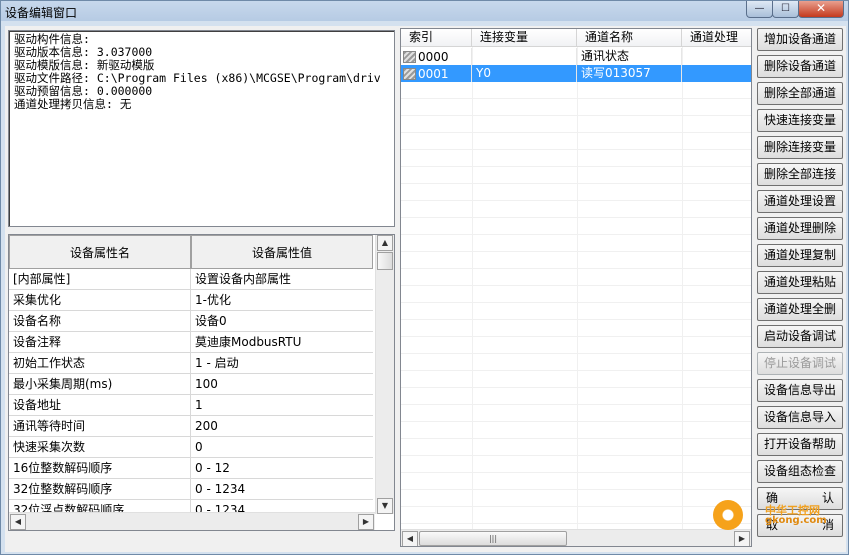 This screenshot has width=849, height=555. I want to click on property-value-cell: 1 - 启动, so click(282, 363).